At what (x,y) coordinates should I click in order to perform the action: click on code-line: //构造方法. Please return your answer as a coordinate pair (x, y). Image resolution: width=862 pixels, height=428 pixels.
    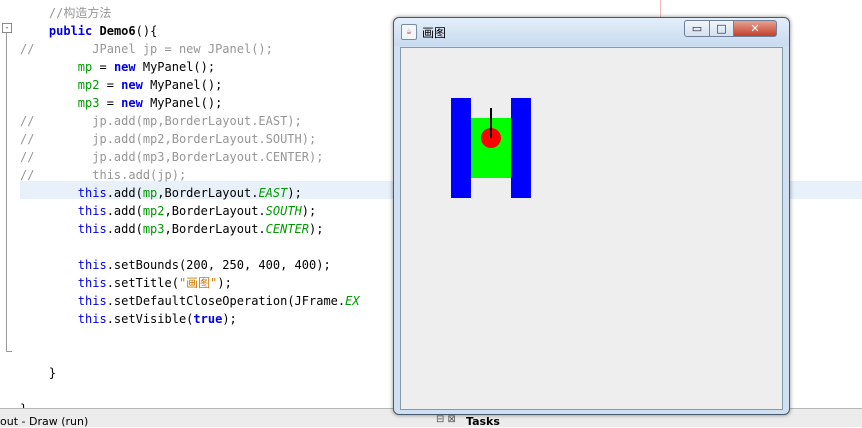
    Looking at the image, I should click on (65, 13).